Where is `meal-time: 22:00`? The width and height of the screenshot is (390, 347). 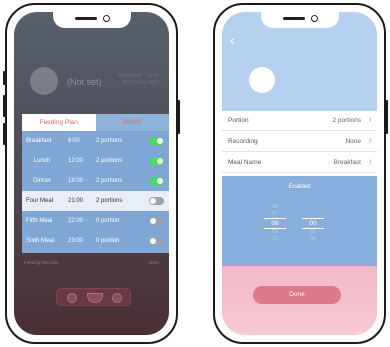
meal-time: 22:00 is located at coordinates (76, 221).